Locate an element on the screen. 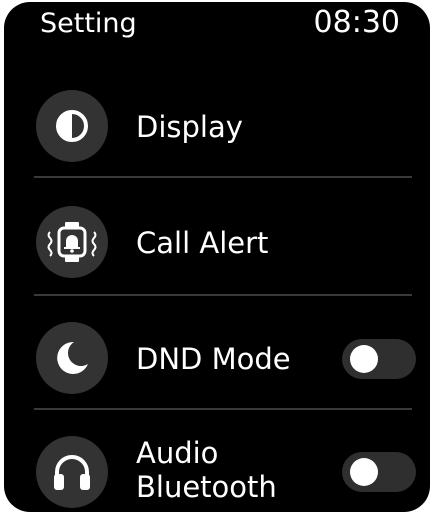  settings-item-label: Call Alert is located at coordinates (202, 243).